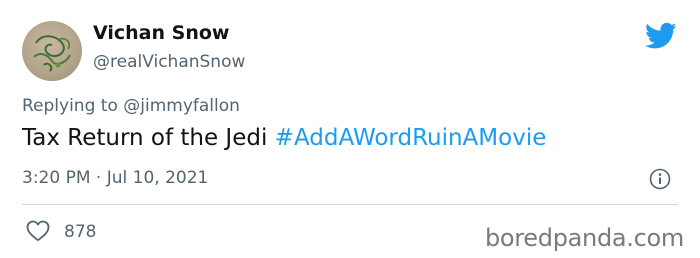  What do you see at coordinates (80, 232) in the screenshot?
I see `like-count: 878` at bounding box center [80, 232].